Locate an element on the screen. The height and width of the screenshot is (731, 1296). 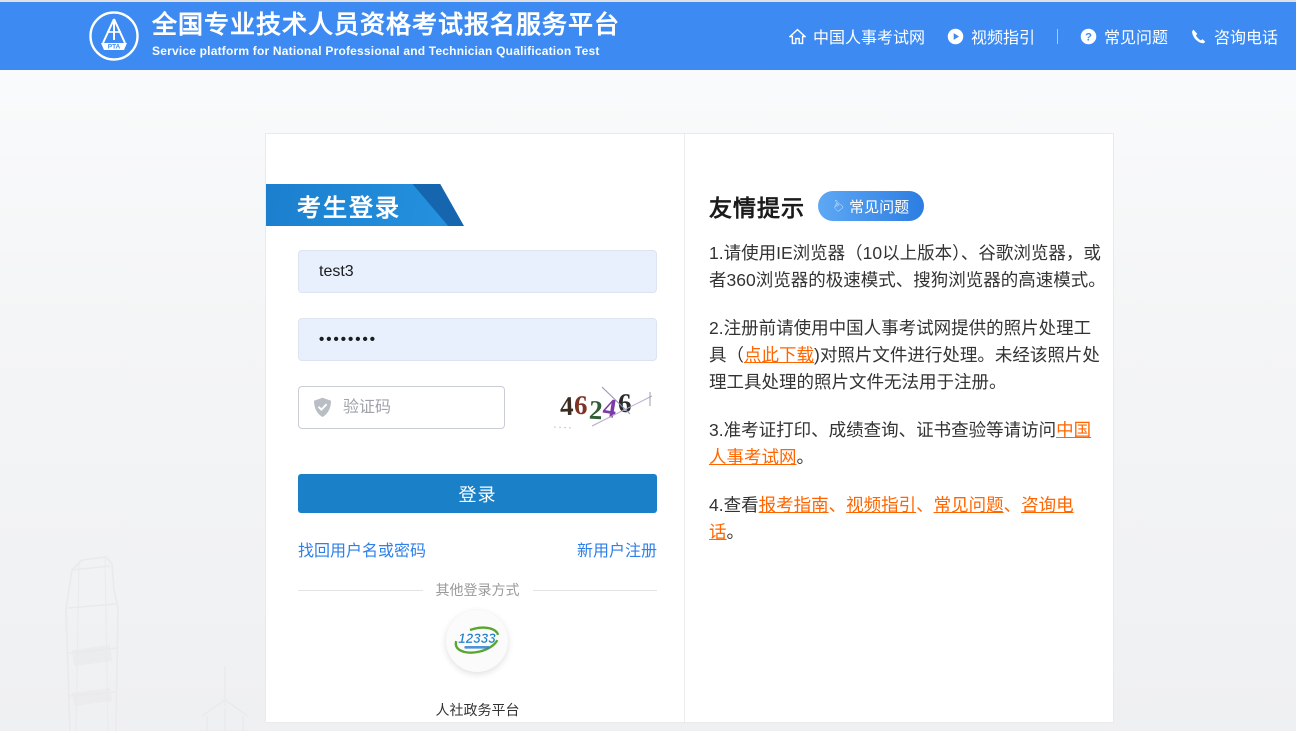
tip-link-video-guide: 视频指引 is located at coordinates (881, 505).